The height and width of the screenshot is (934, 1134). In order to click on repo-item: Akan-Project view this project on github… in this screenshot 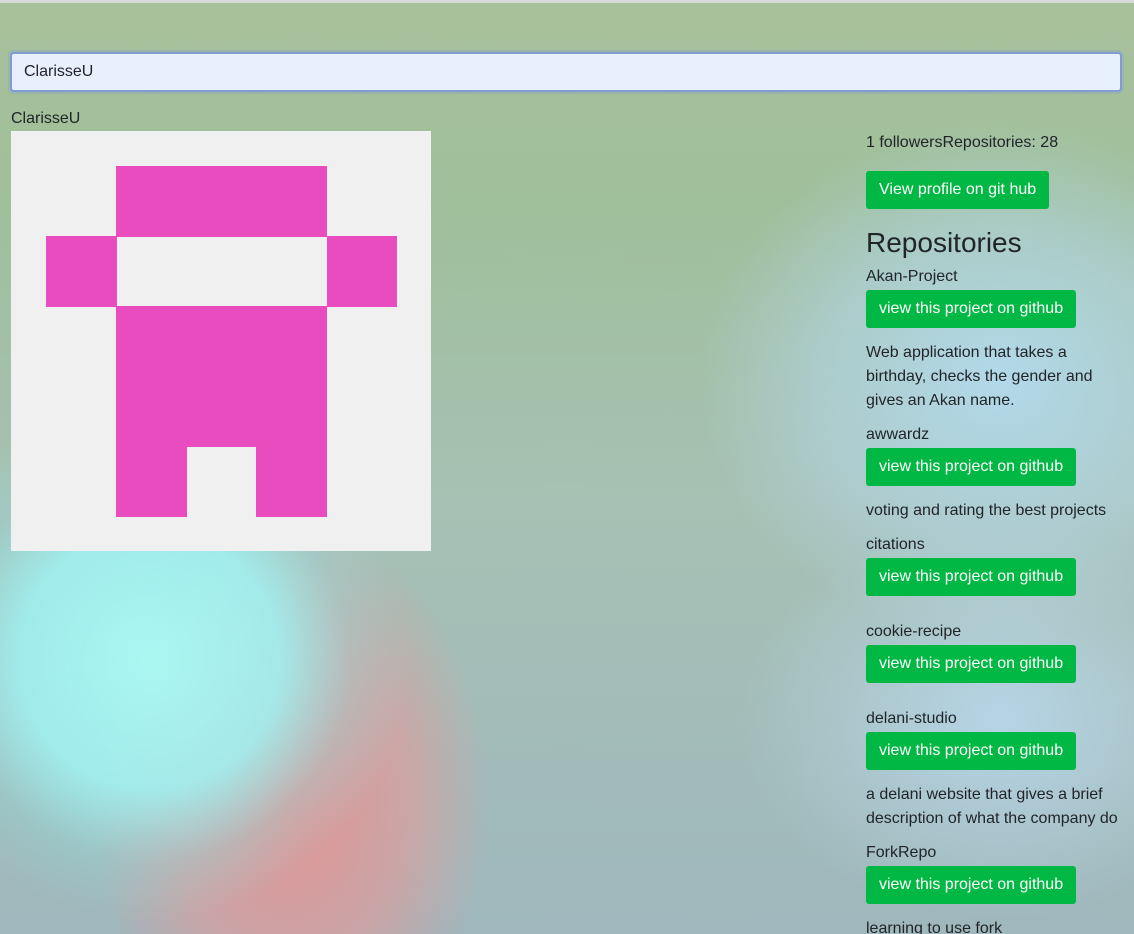, I will do `click(997, 340)`.